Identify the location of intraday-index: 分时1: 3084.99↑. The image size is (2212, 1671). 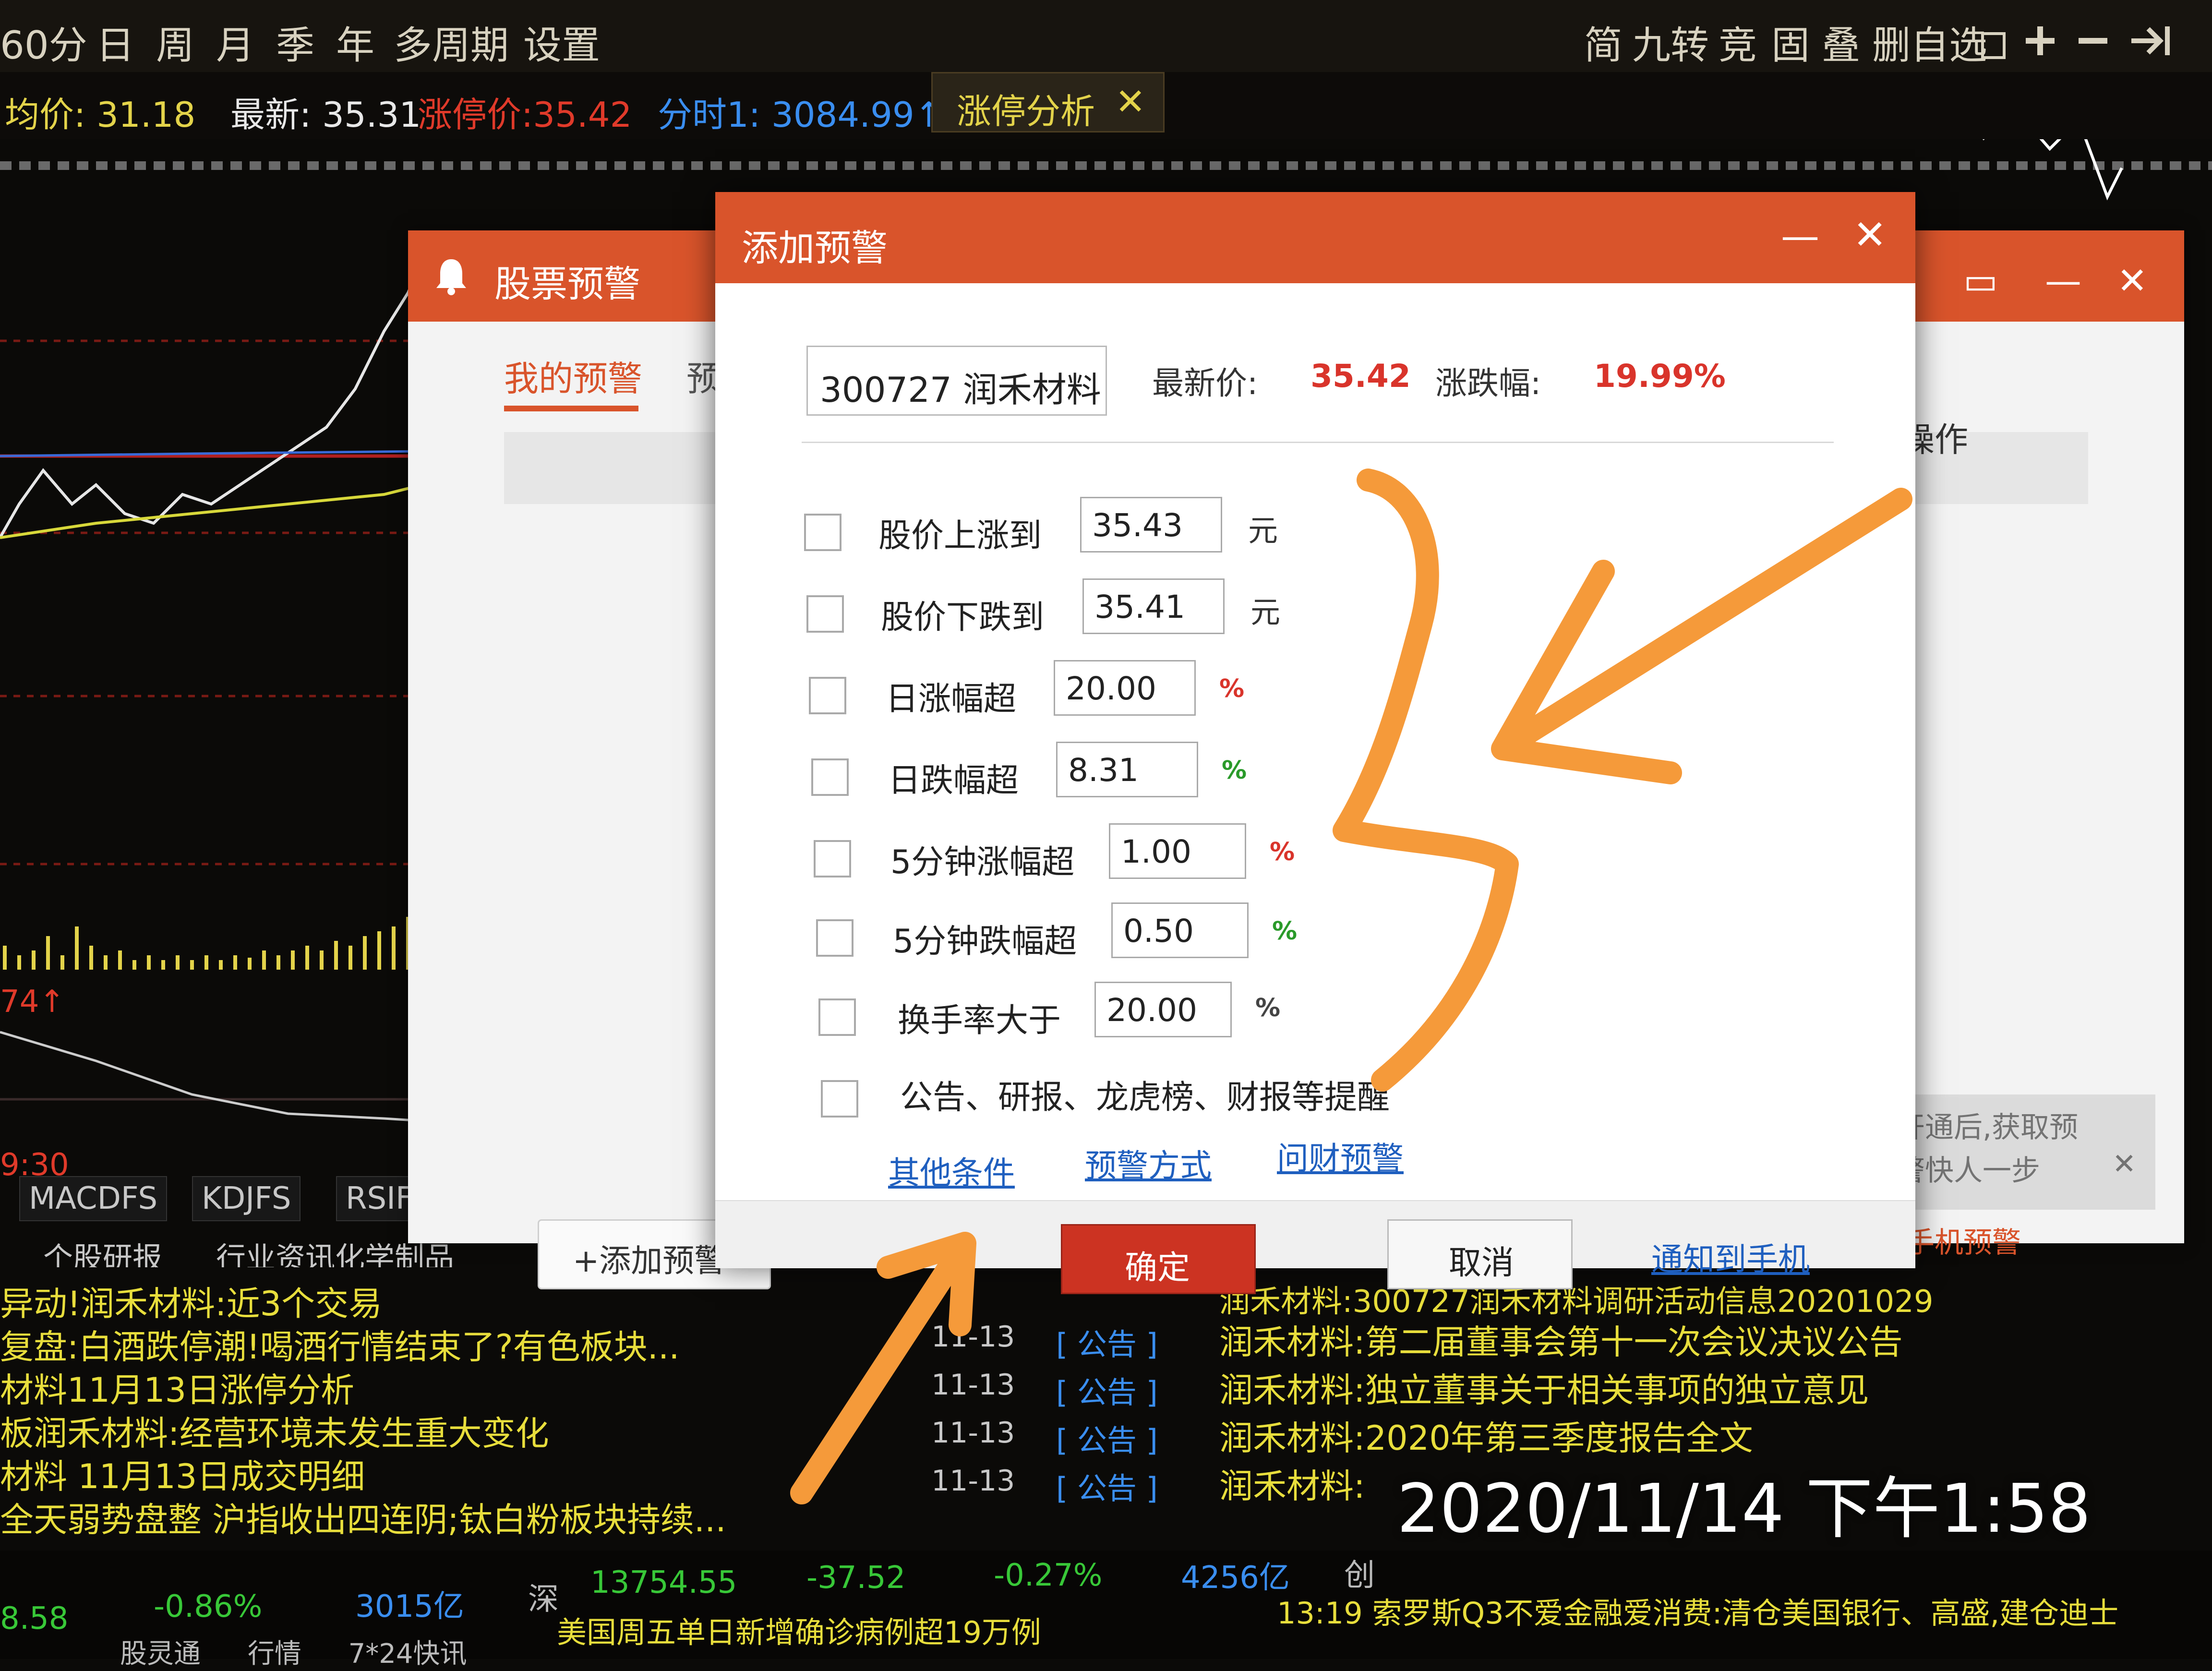
(801, 115).